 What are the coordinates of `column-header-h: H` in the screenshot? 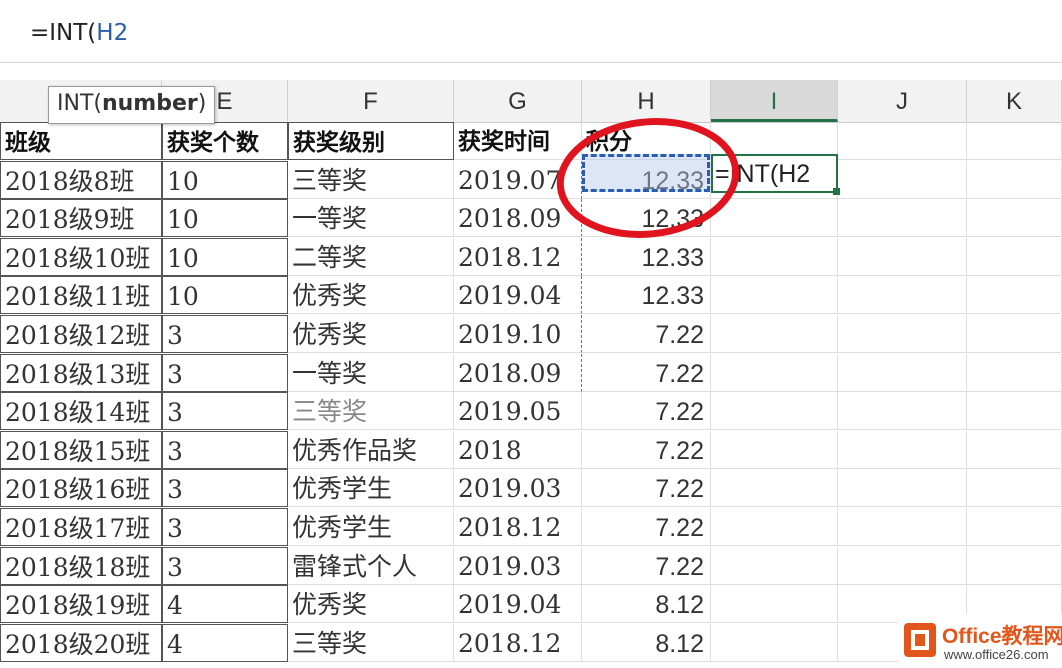 It's located at (646, 101).